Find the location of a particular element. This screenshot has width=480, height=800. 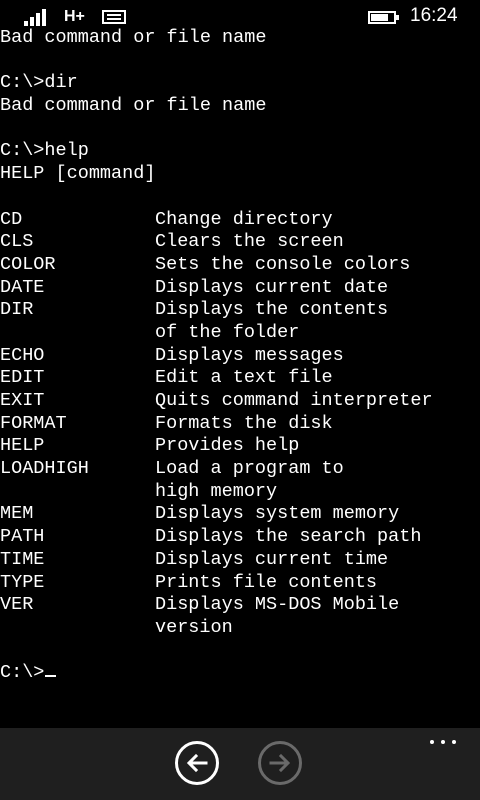

help-entry: TIME Displays current time is located at coordinates (240, 560).